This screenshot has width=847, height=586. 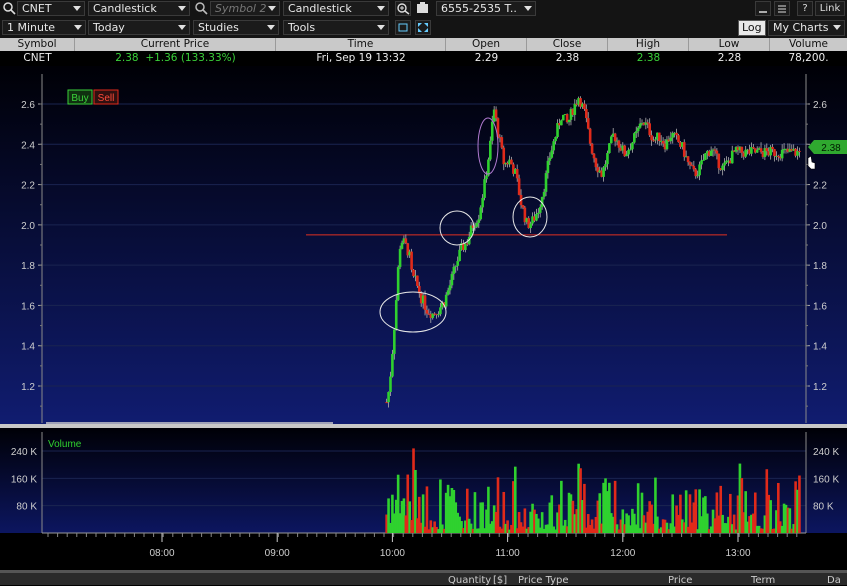 What do you see at coordinates (423, 27) in the screenshot?
I see `expand-icon` at bounding box center [423, 27].